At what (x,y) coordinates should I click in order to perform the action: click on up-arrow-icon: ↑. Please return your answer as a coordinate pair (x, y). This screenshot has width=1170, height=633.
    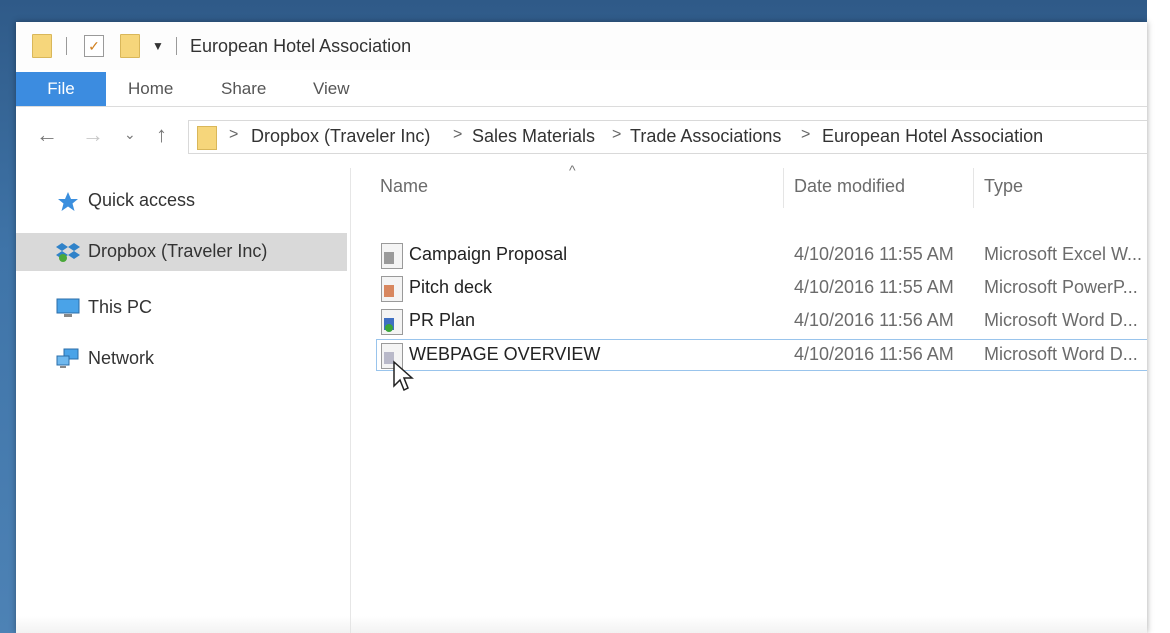
    Looking at the image, I should click on (161, 135).